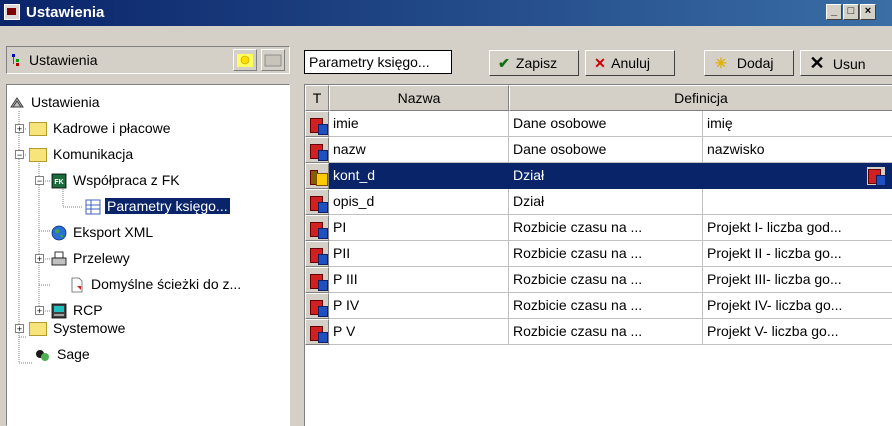 Image resolution: width=892 pixels, height=426 pixels. What do you see at coordinates (59, 233) in the screenshot?
I see `globe-icon` at bounding box center [59, 233].